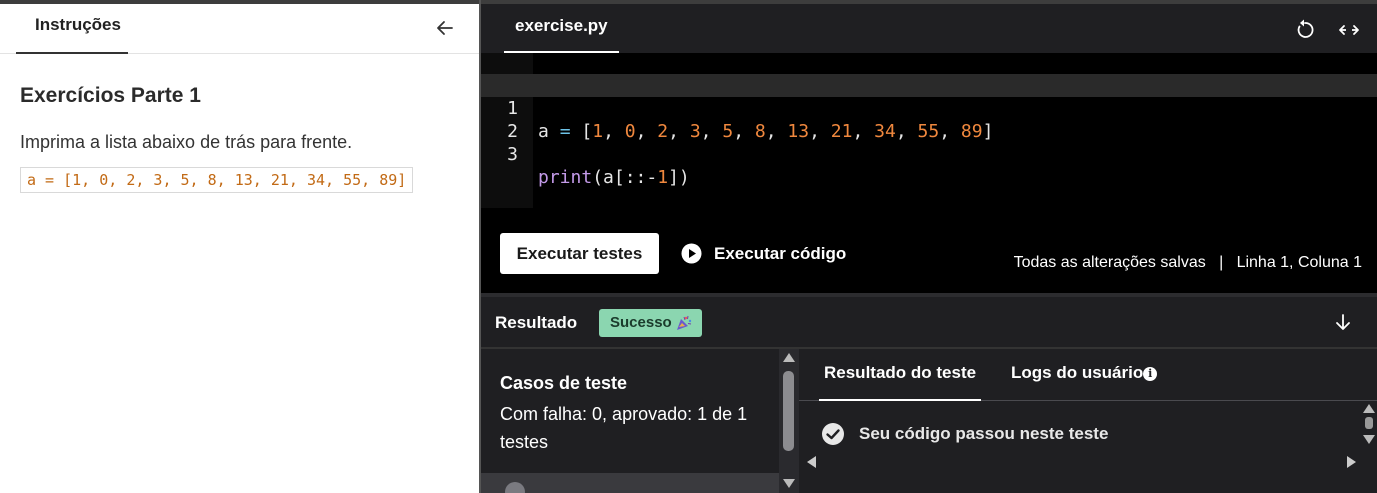 Image resolution: width=1377 pixels, height=493 pixels. Describe the element at coordinates (641, 322) in the screenshot. I see `status-badge-label: Sucesso` at that location.